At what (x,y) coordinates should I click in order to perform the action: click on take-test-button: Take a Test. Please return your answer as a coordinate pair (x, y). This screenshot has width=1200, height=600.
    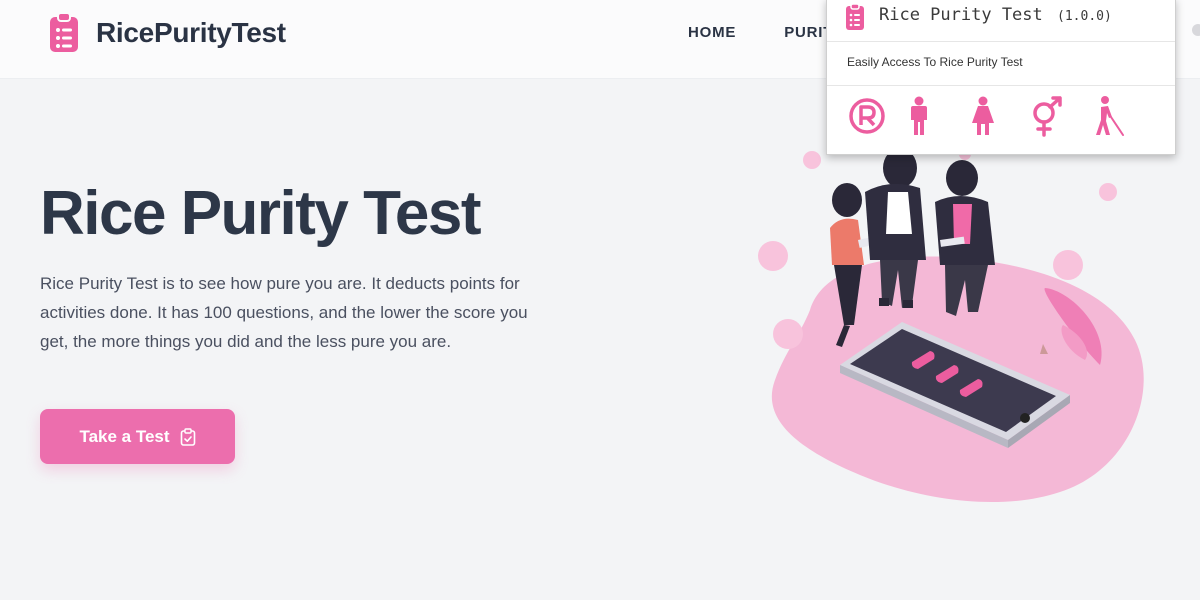
    Looking at the image, I should click on (137, 436).